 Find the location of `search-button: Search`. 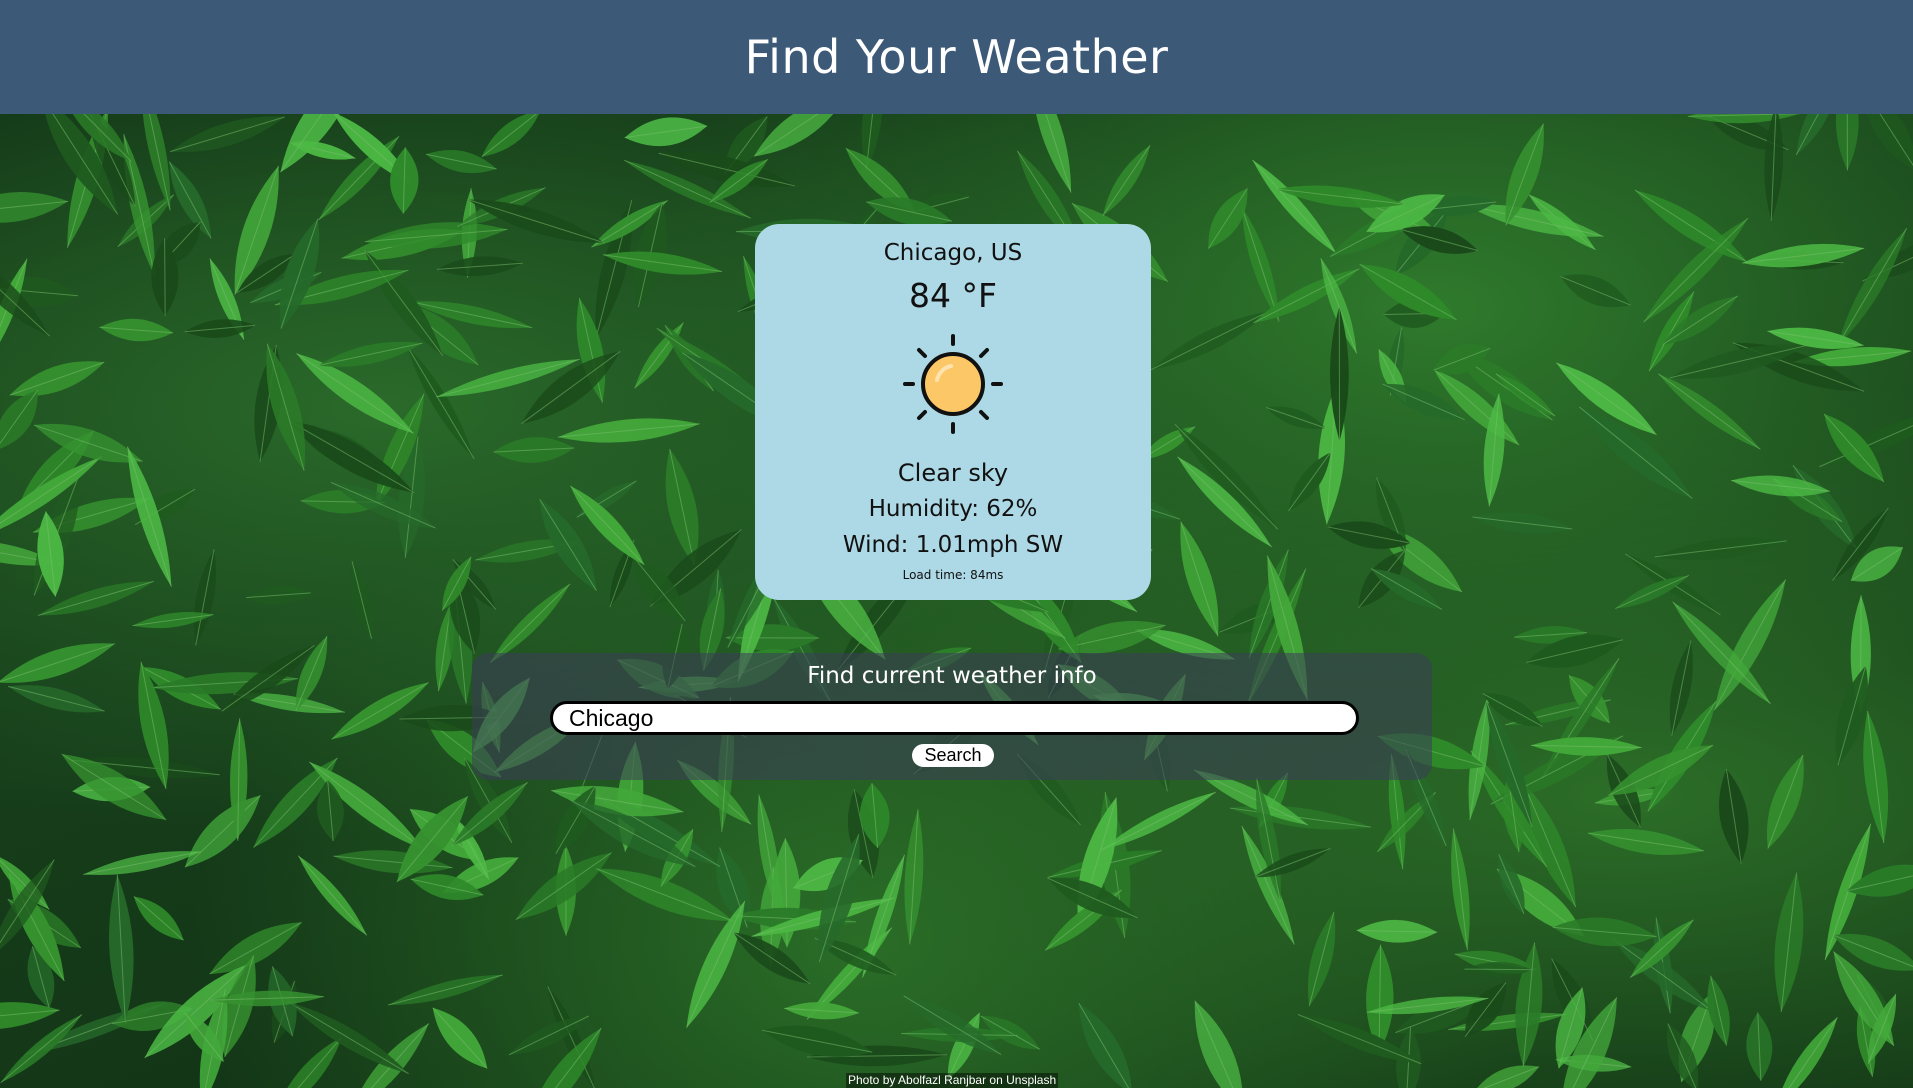

search-button: Search is located at coordinates (953, 755).